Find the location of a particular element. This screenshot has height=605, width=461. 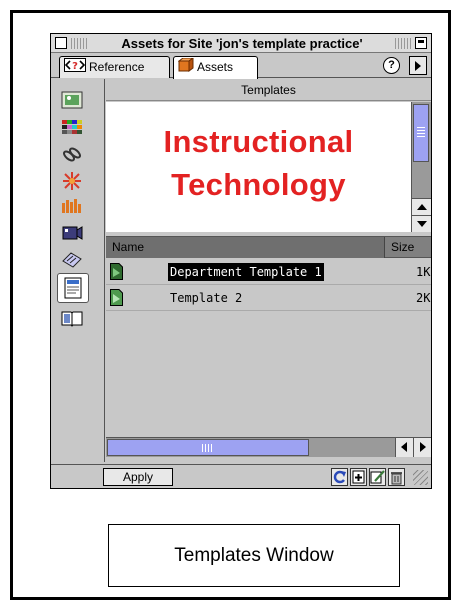

preview-heading-line2: Technology is located at coordinates (258, 184).